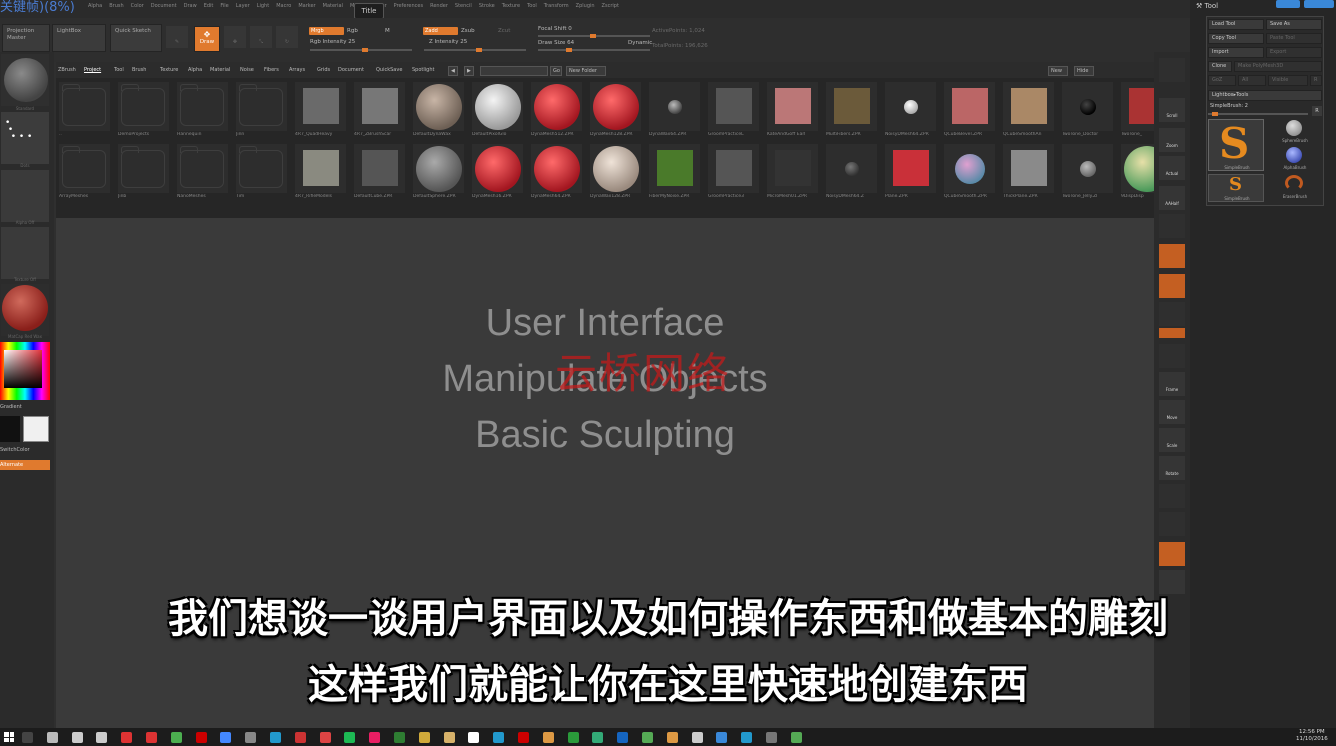 This screenshot has width=1336, height=746. Describe the element at coordinates (1288, 4) in the screenshot. I see `palette-toggle` at that location.